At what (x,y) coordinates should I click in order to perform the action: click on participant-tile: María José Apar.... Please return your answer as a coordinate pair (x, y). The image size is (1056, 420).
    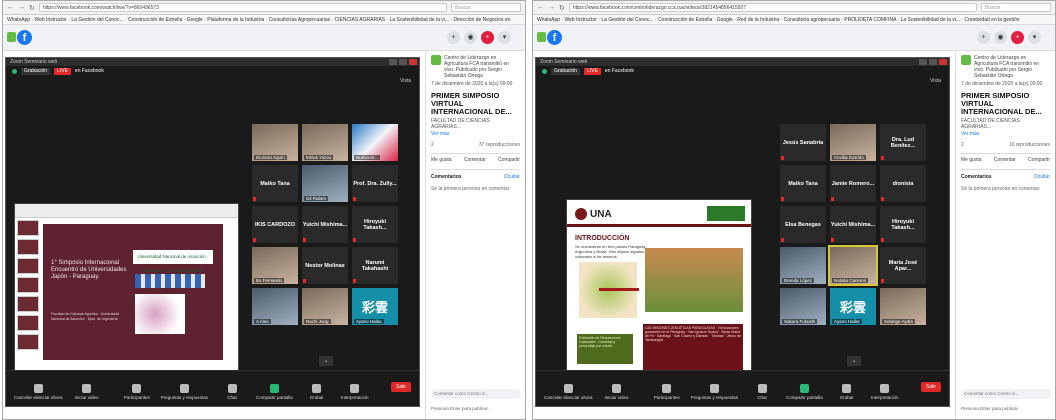
    Looking at the image, I should click on (903, 265).